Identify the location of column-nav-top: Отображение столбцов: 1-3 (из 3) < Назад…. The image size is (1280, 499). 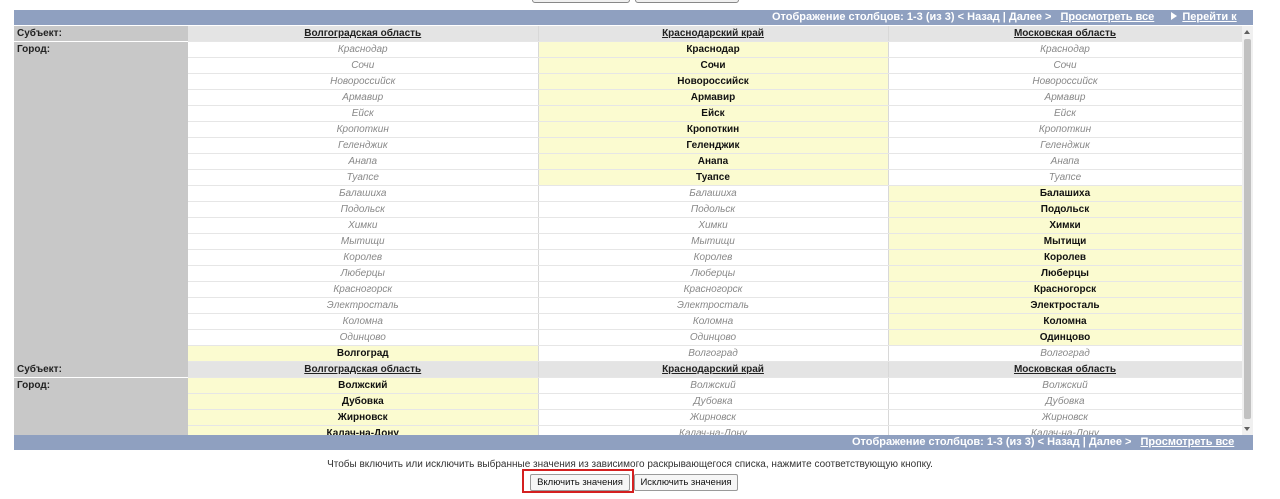
(633, 17).